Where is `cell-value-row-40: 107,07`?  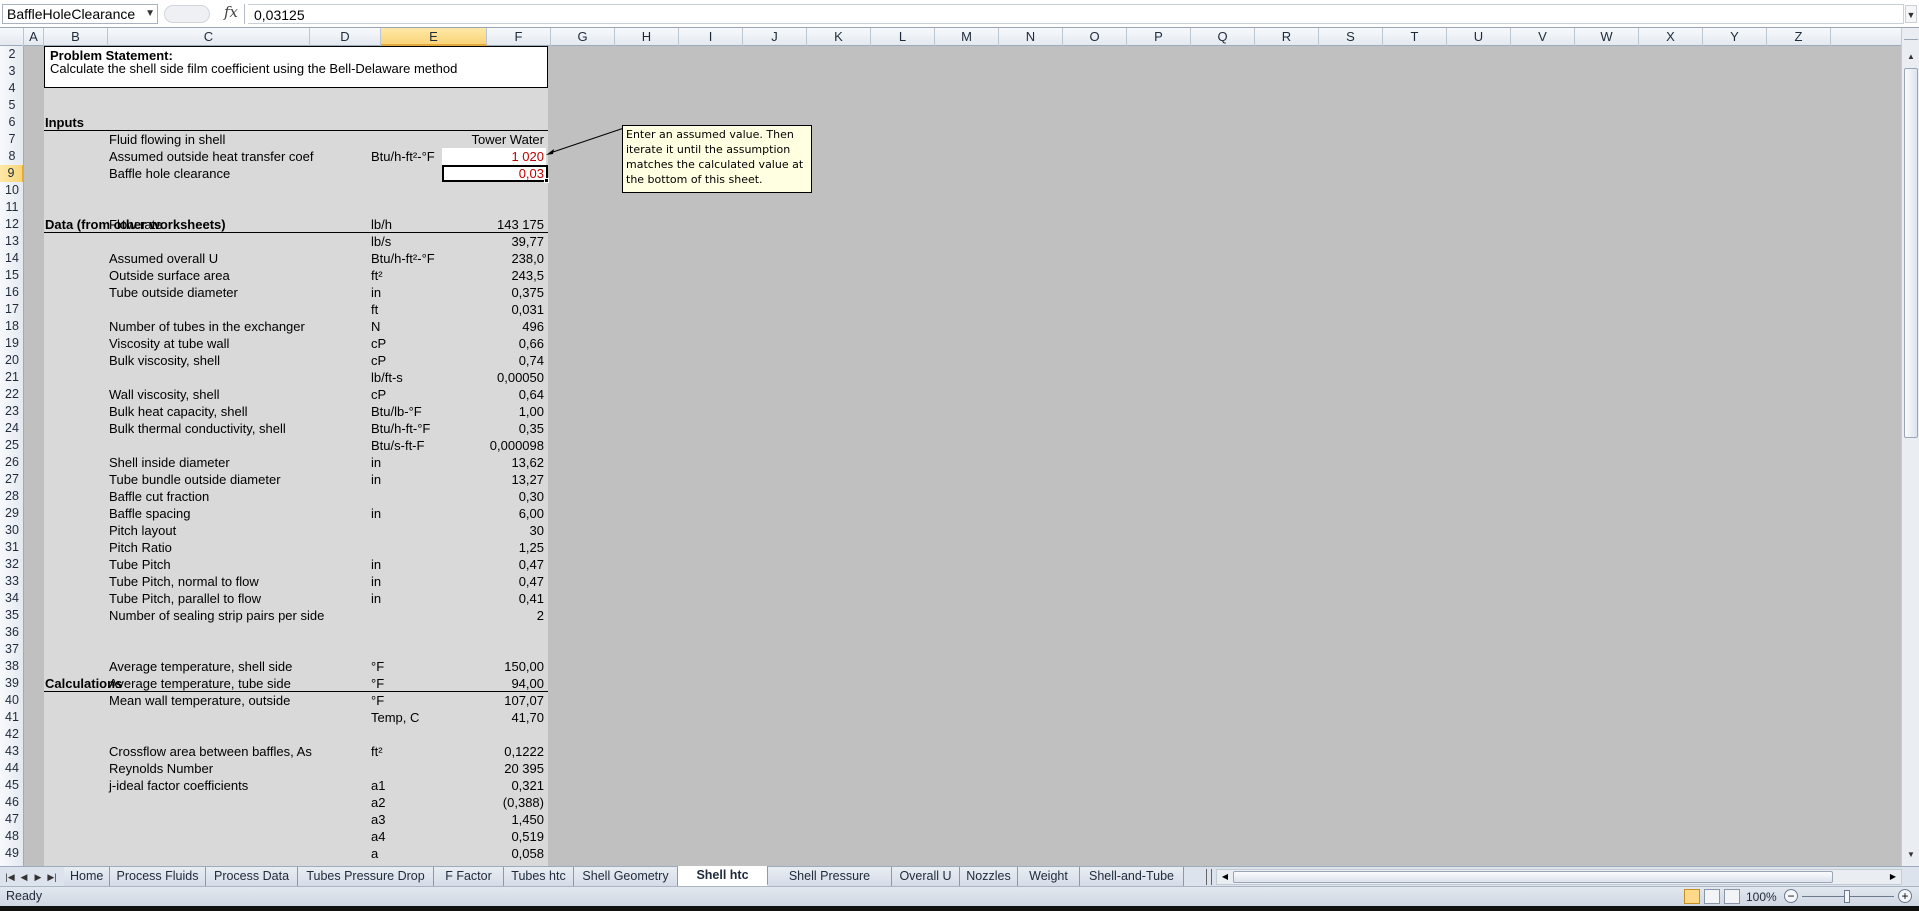 cell-value-row-40: 107,07 is located at coordinates (494, 700).